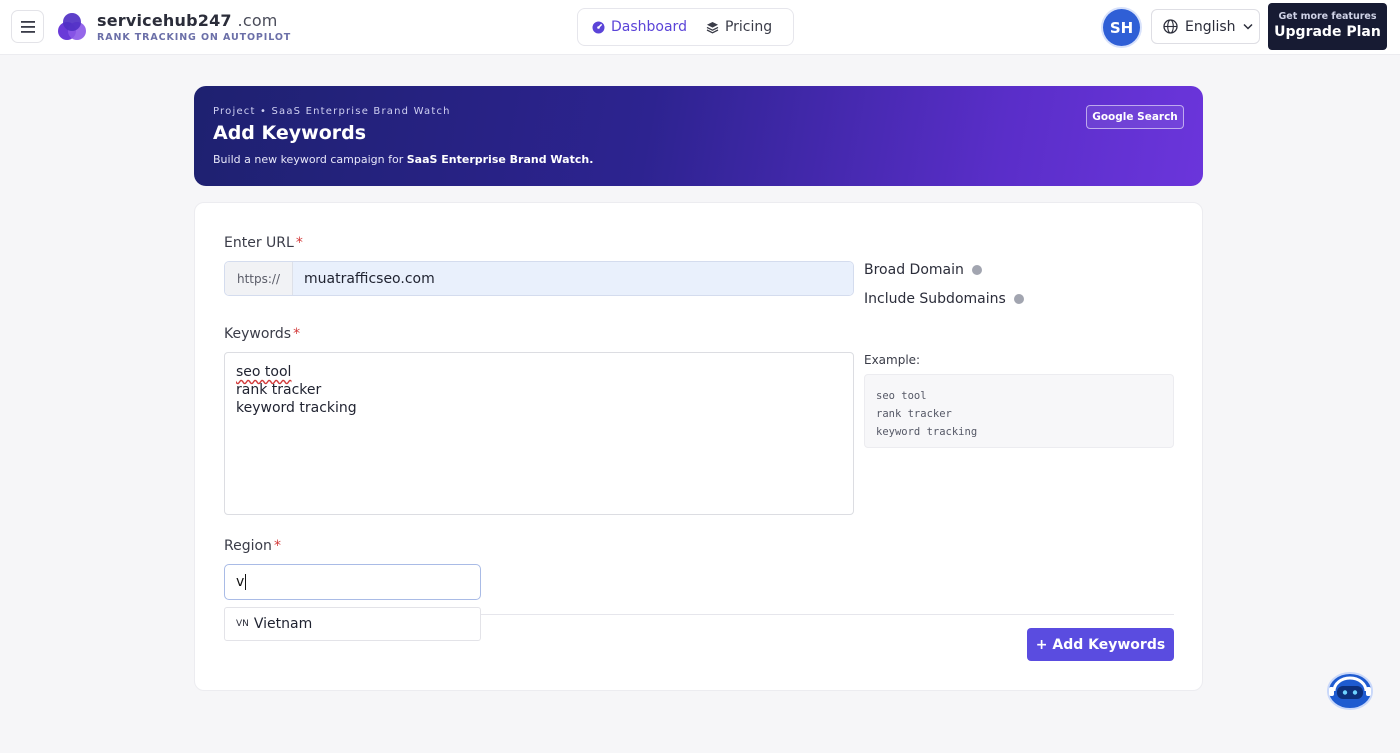 This screenshot has height=753, width=1400. Describe the element at coordinates (240, 582) in the screenshot. I see `region-input-value: v` at that location.